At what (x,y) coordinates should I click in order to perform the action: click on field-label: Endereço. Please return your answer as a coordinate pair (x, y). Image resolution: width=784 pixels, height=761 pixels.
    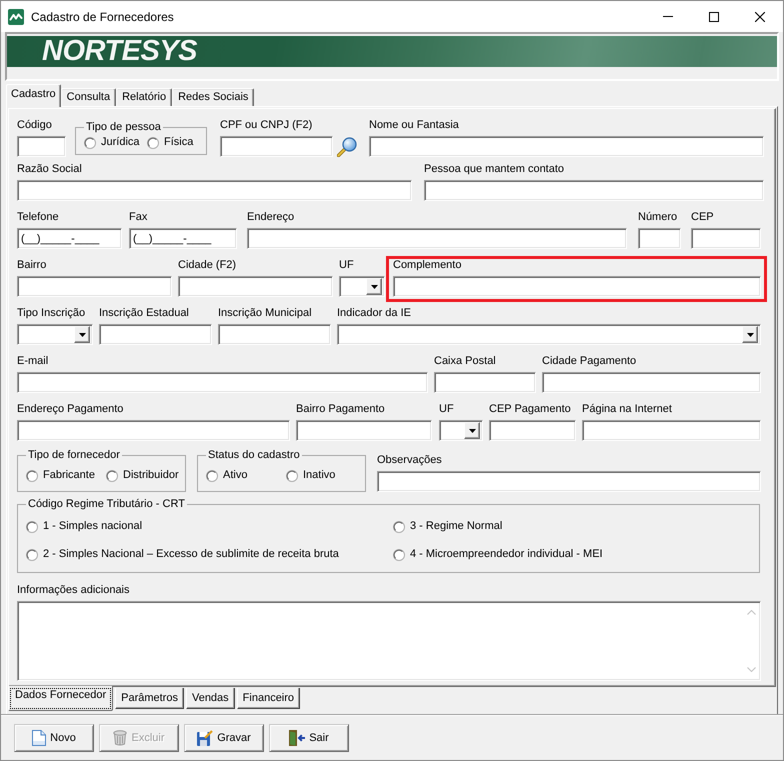
    Looking at the image, I should click on (270, 217).